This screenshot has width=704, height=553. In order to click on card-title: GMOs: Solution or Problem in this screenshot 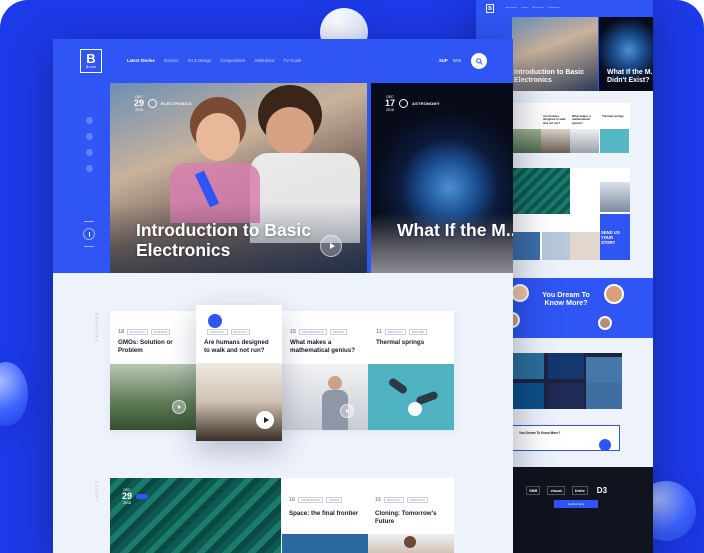, I will do `click(154, 346)`.